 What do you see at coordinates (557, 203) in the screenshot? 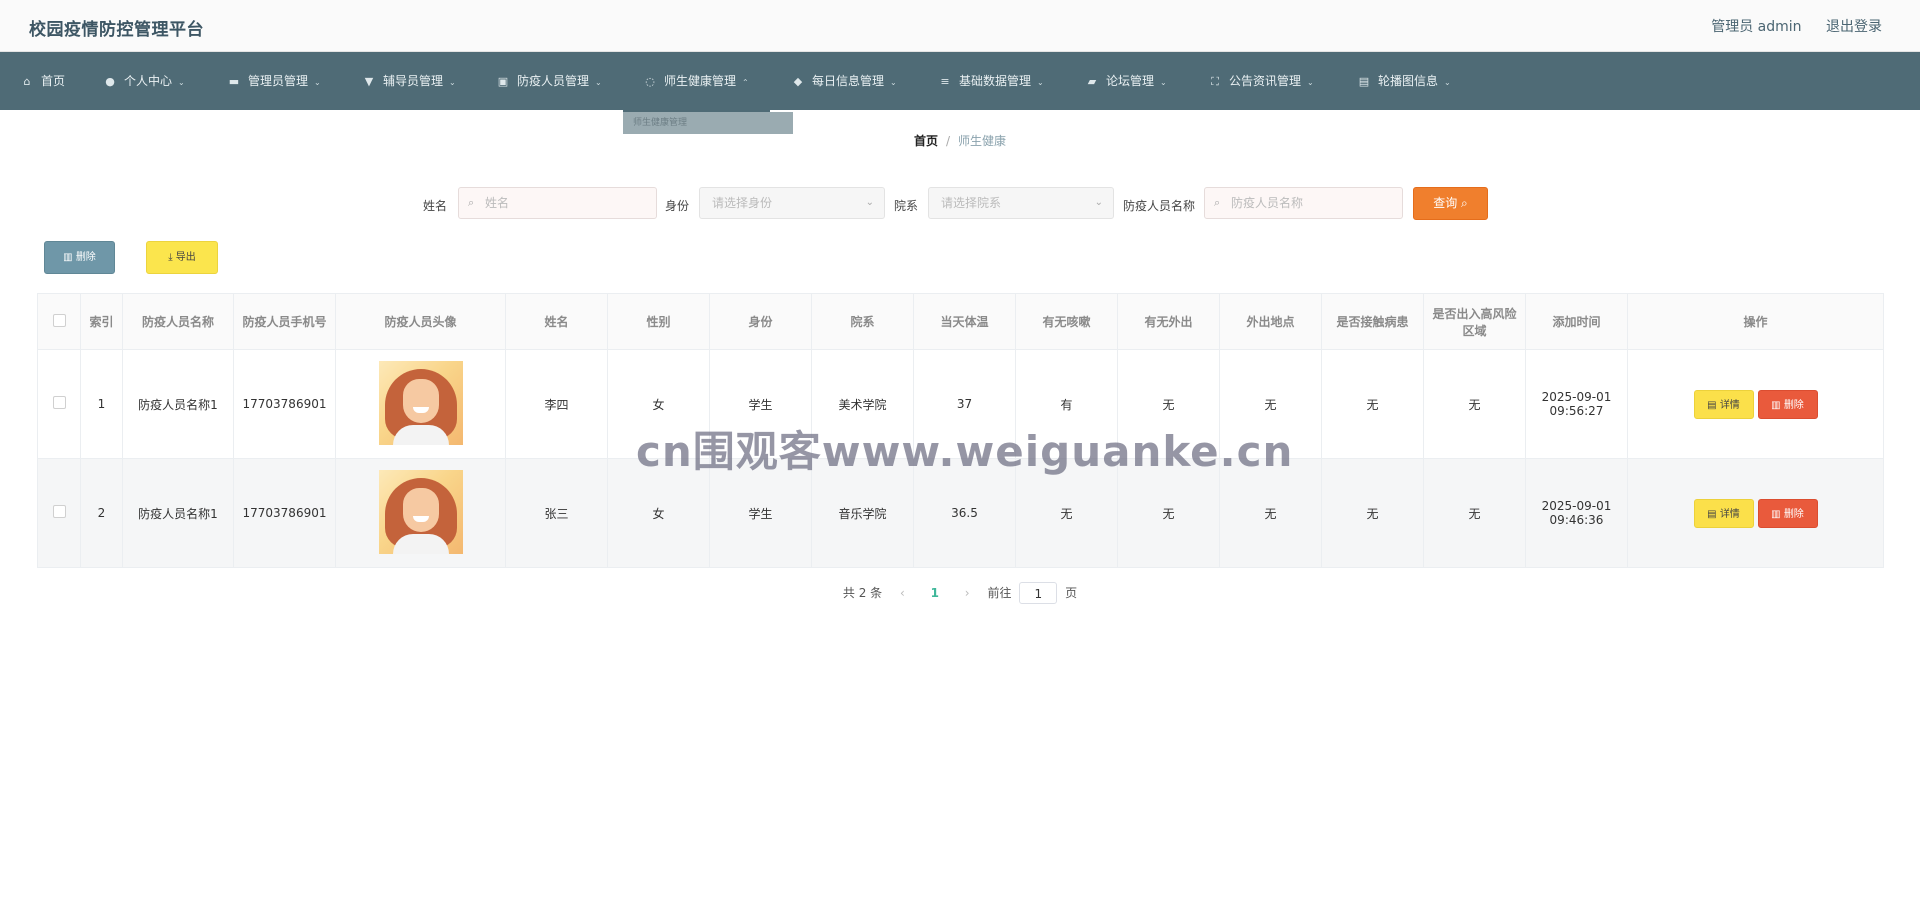
I see `name-search-input: ⌕ 姓名` at bounding box center [557, 203].